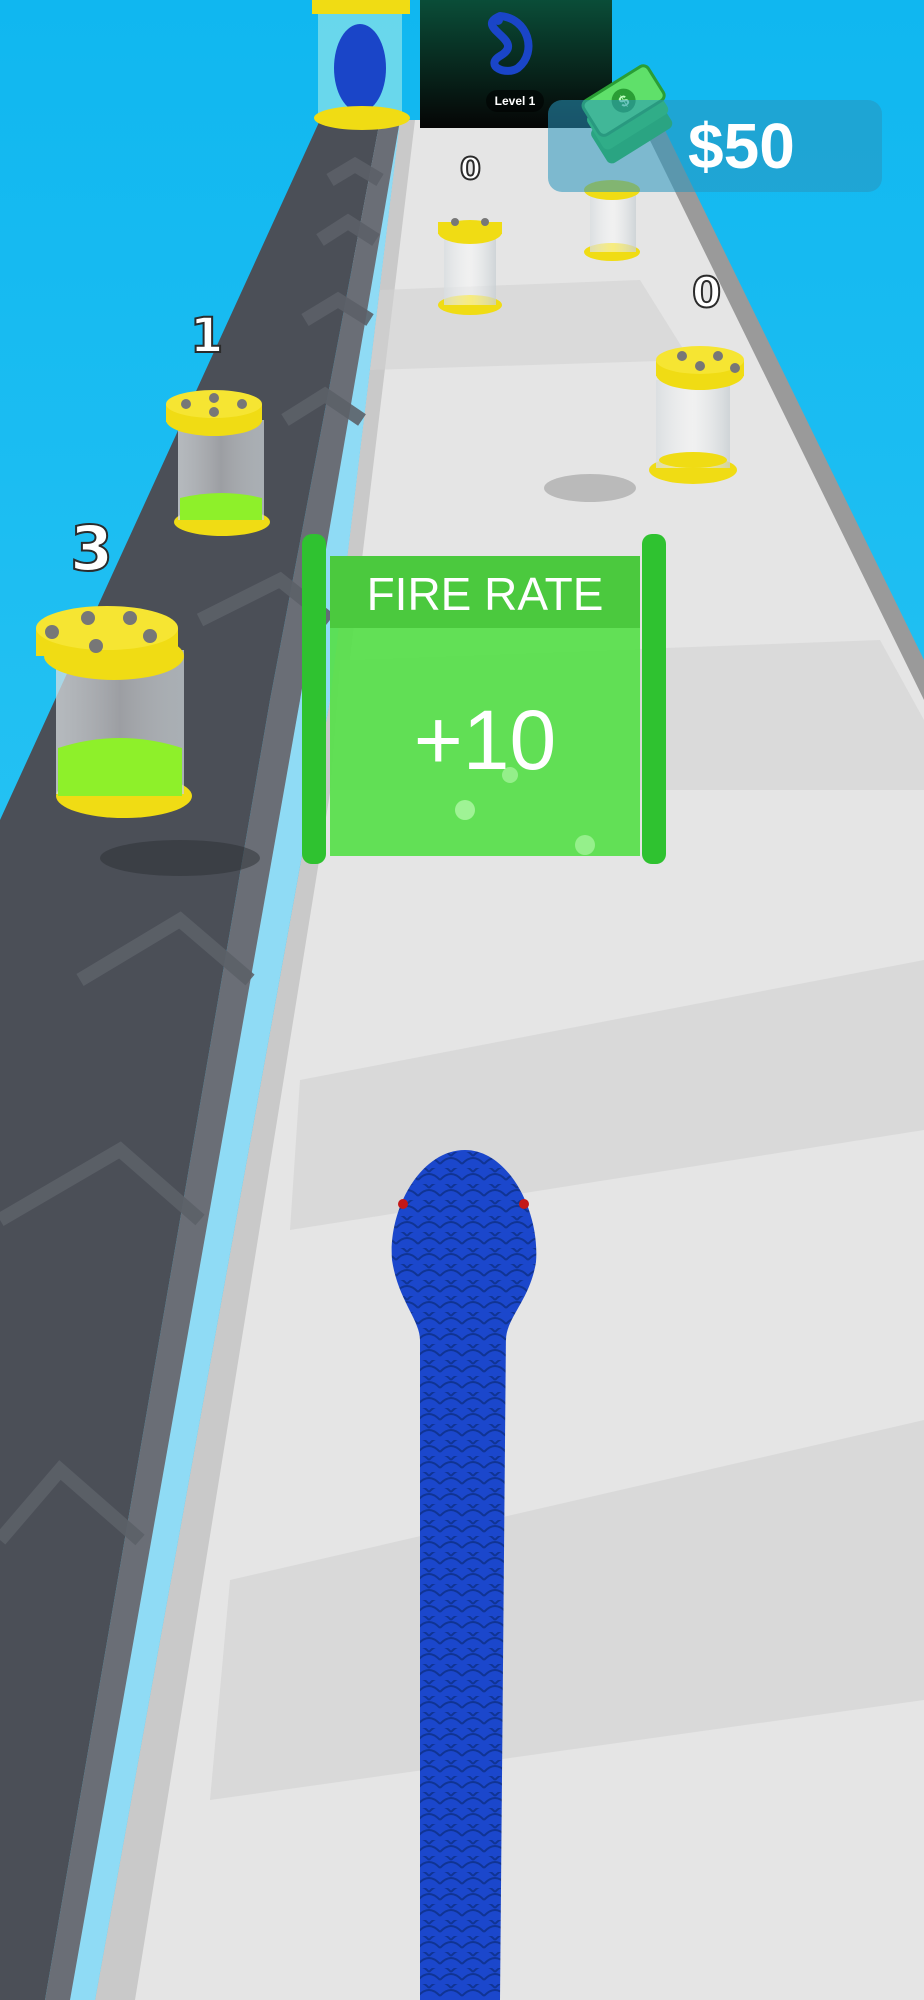  What do you see at coordinates (741, 146) in the screenshot?
I see `money-amount: $50` at bounding box center [741, 146].